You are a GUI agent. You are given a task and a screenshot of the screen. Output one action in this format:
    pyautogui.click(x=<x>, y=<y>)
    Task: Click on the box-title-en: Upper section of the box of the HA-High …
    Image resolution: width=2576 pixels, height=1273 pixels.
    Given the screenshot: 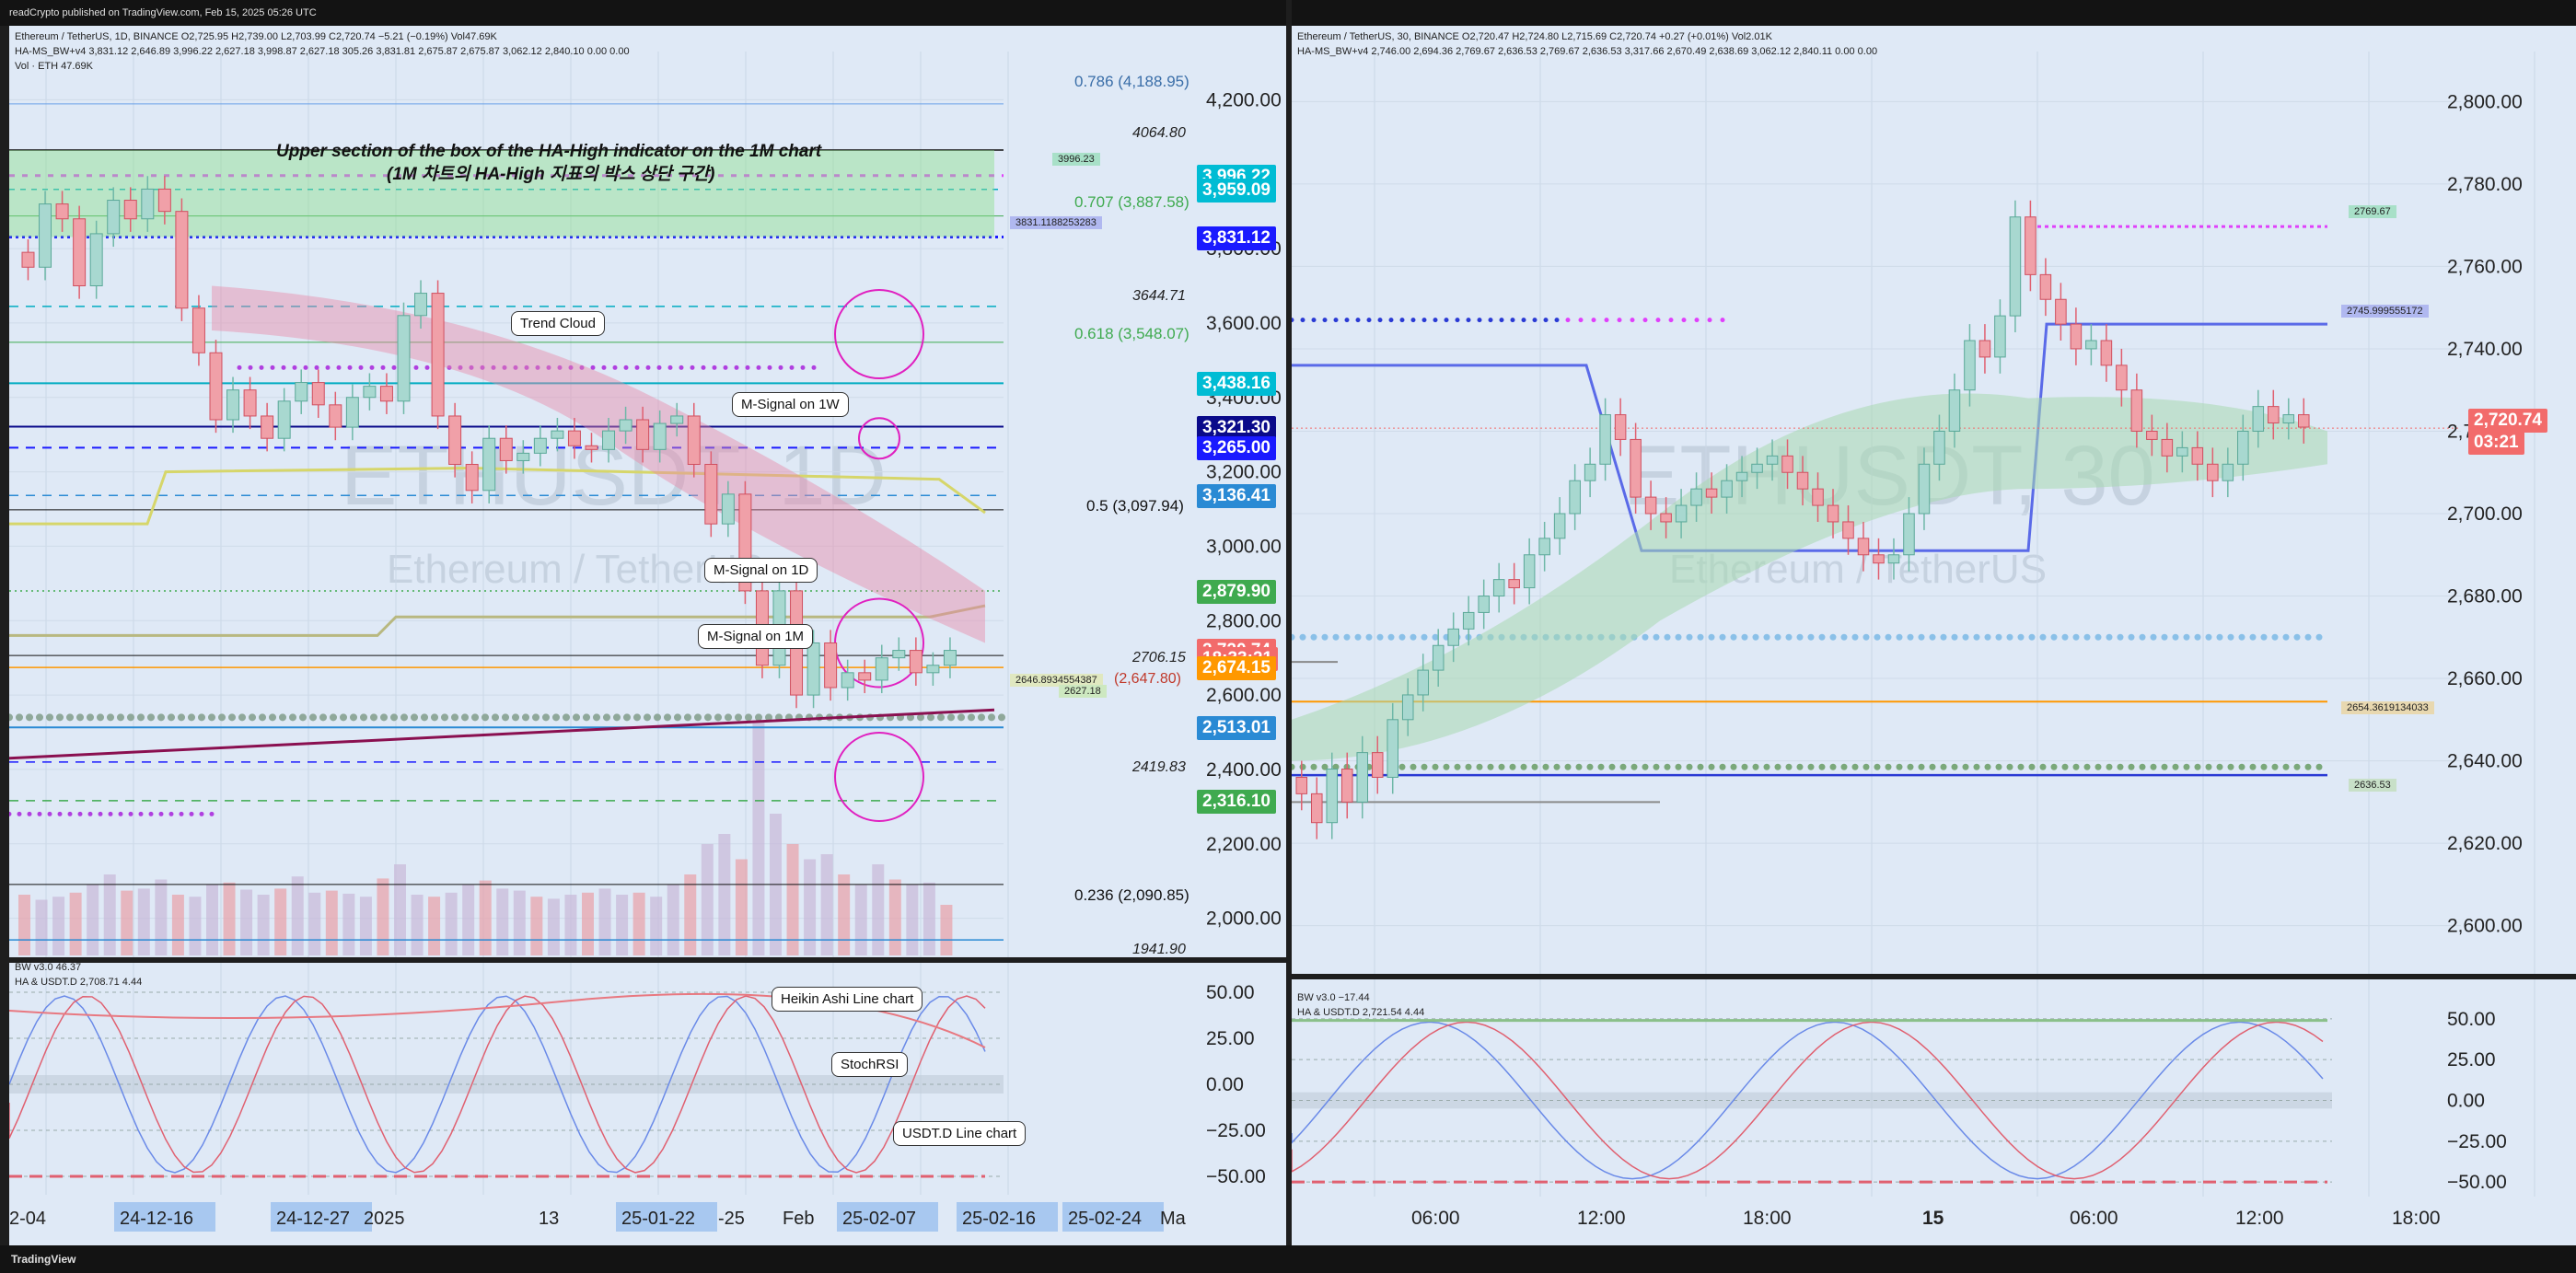 What is the action you would take?
    pyautogui.click(x=549, y=151)
    